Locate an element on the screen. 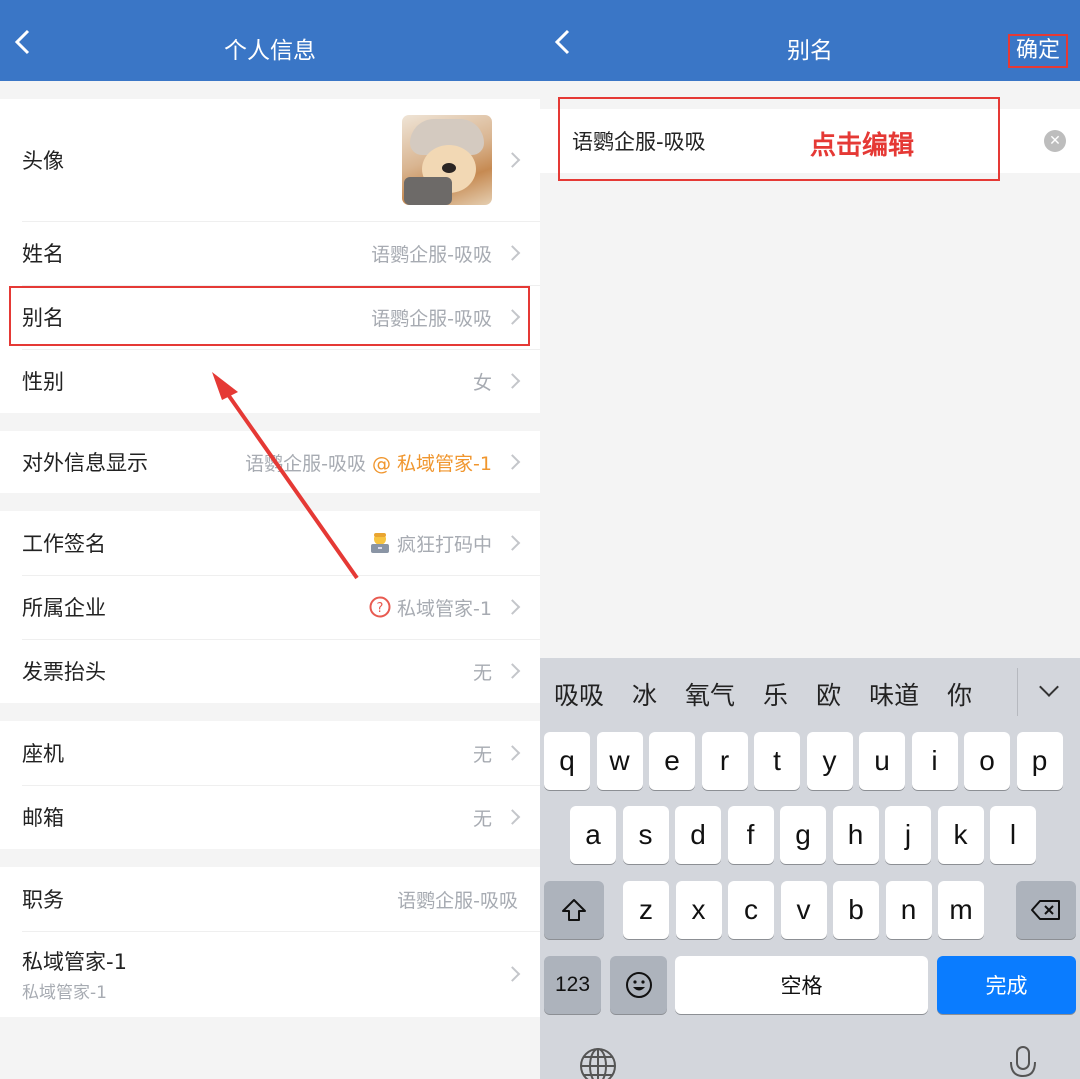 The width and height of the screenshot is (1080, 1079). key-r: r is located at coordinates (724, 761).